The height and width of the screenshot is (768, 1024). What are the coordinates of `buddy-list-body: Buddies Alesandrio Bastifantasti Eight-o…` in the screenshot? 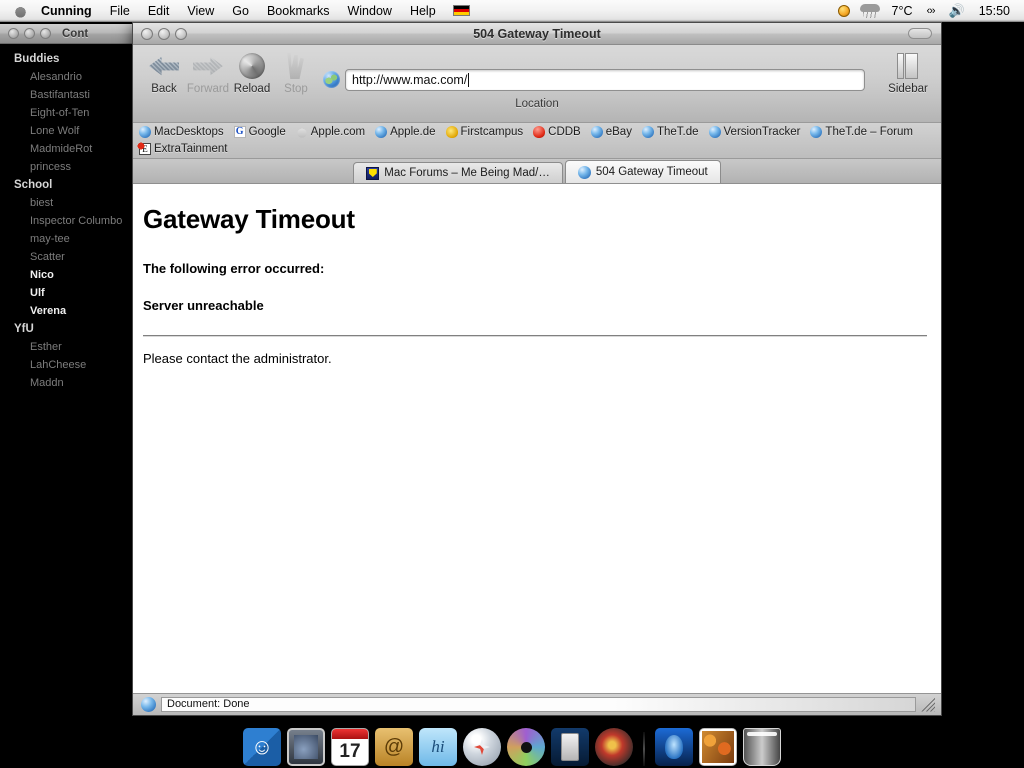 It's located at (66, 218).